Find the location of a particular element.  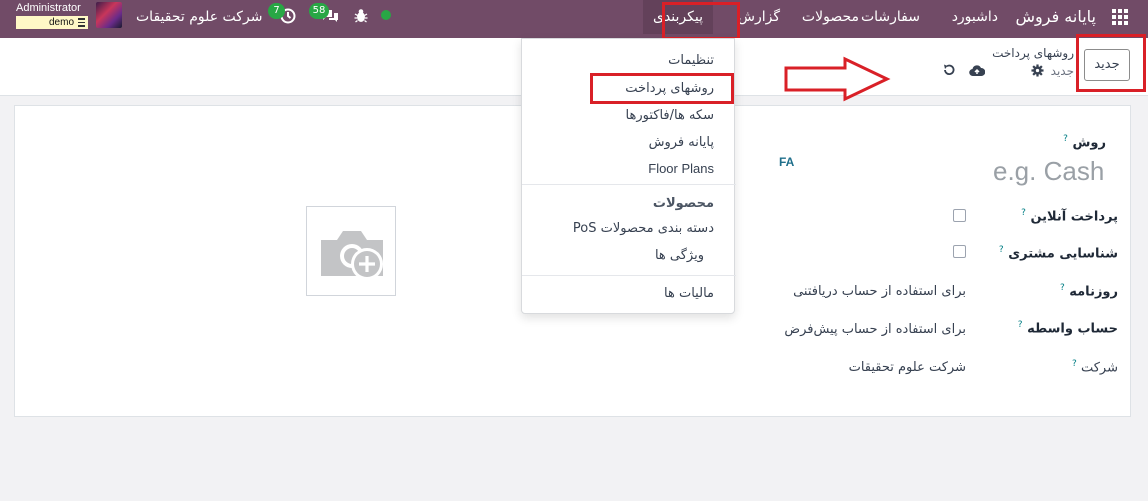

intermediary-account-label-text: حساب واسطه is located at coordinates (1072, 329).